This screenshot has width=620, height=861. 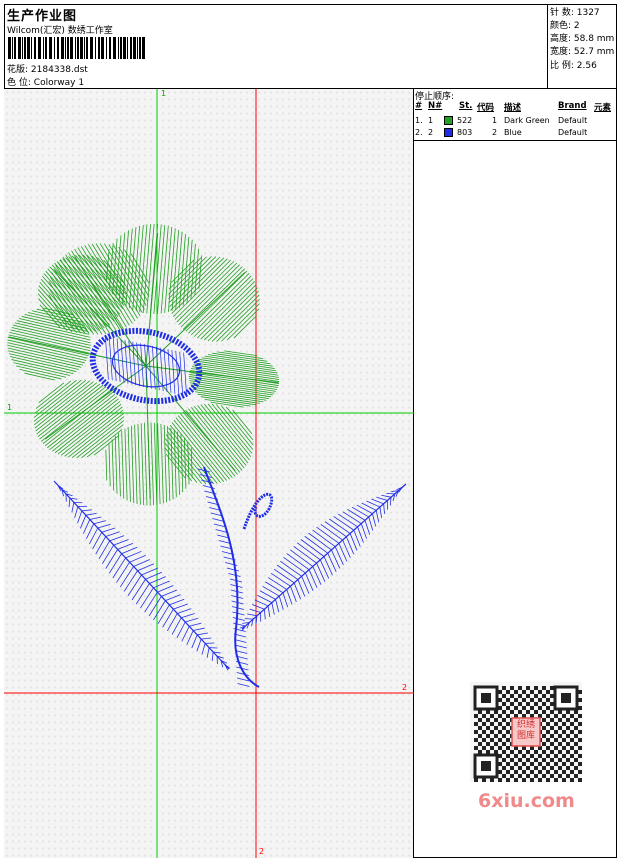 I want to click on col-brand: Brand, so click(x=572, y=106).